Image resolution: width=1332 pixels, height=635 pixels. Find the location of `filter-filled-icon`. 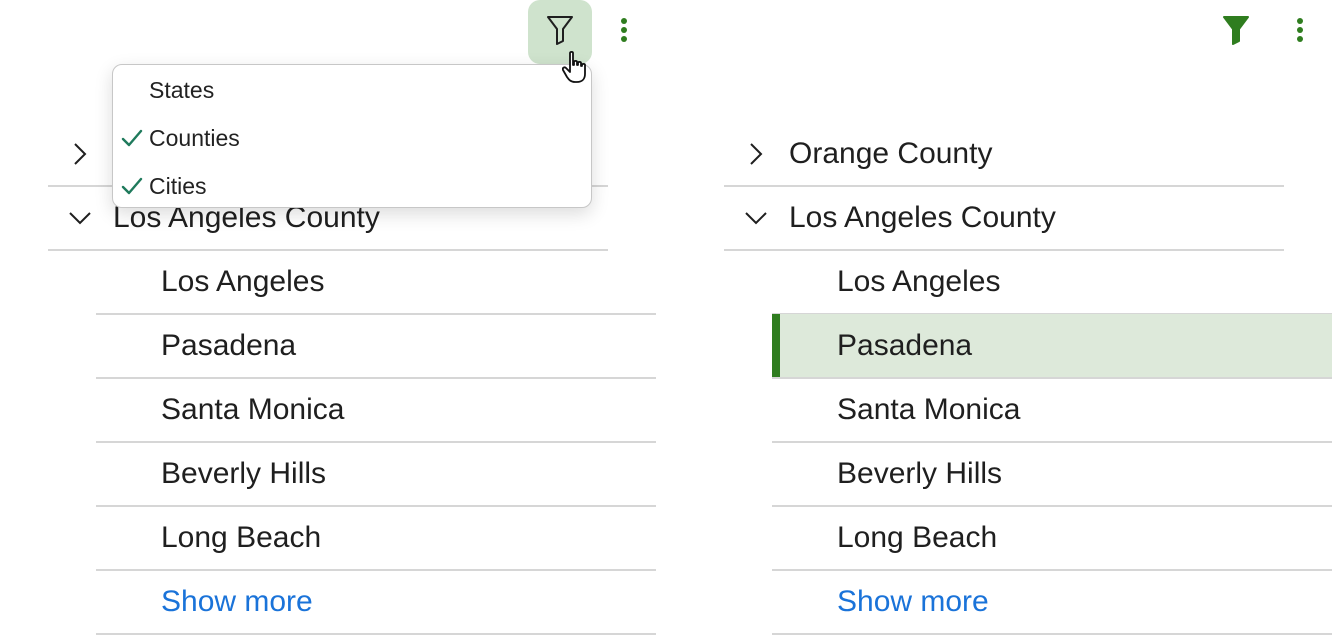

filter-filled-icon is located at coordinates (1236, 32).